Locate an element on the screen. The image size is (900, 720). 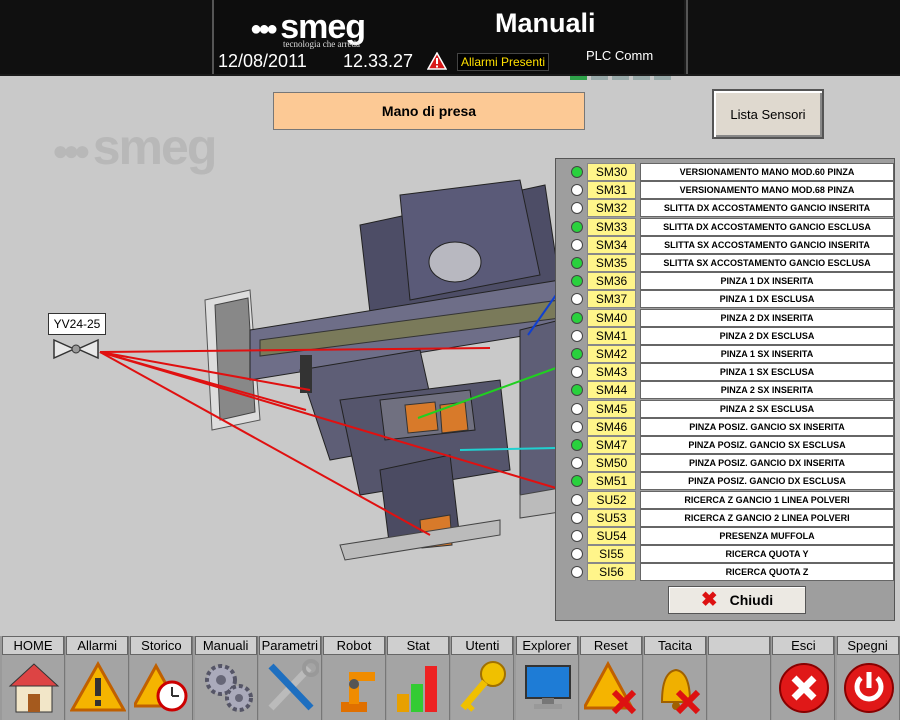
plc-comm-indicator is located at coordinates (622, 76).